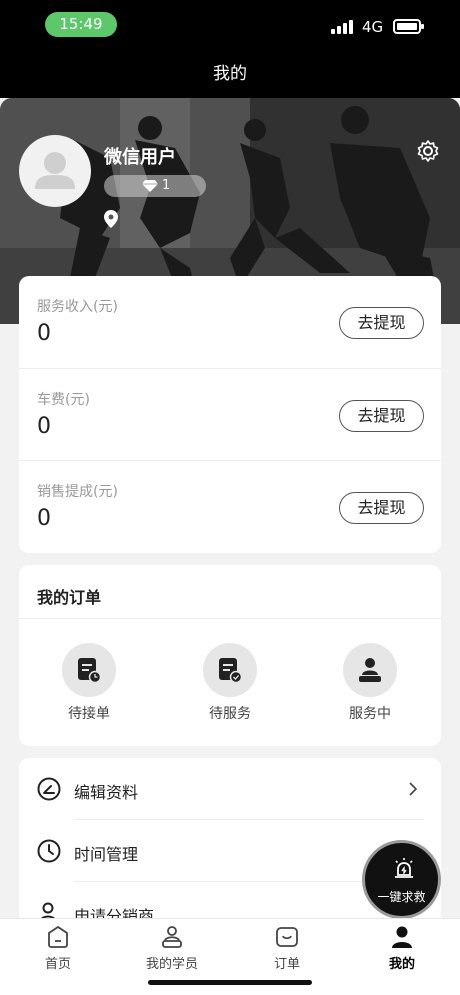  I want to click on alarm-icon, so click(404, 868).